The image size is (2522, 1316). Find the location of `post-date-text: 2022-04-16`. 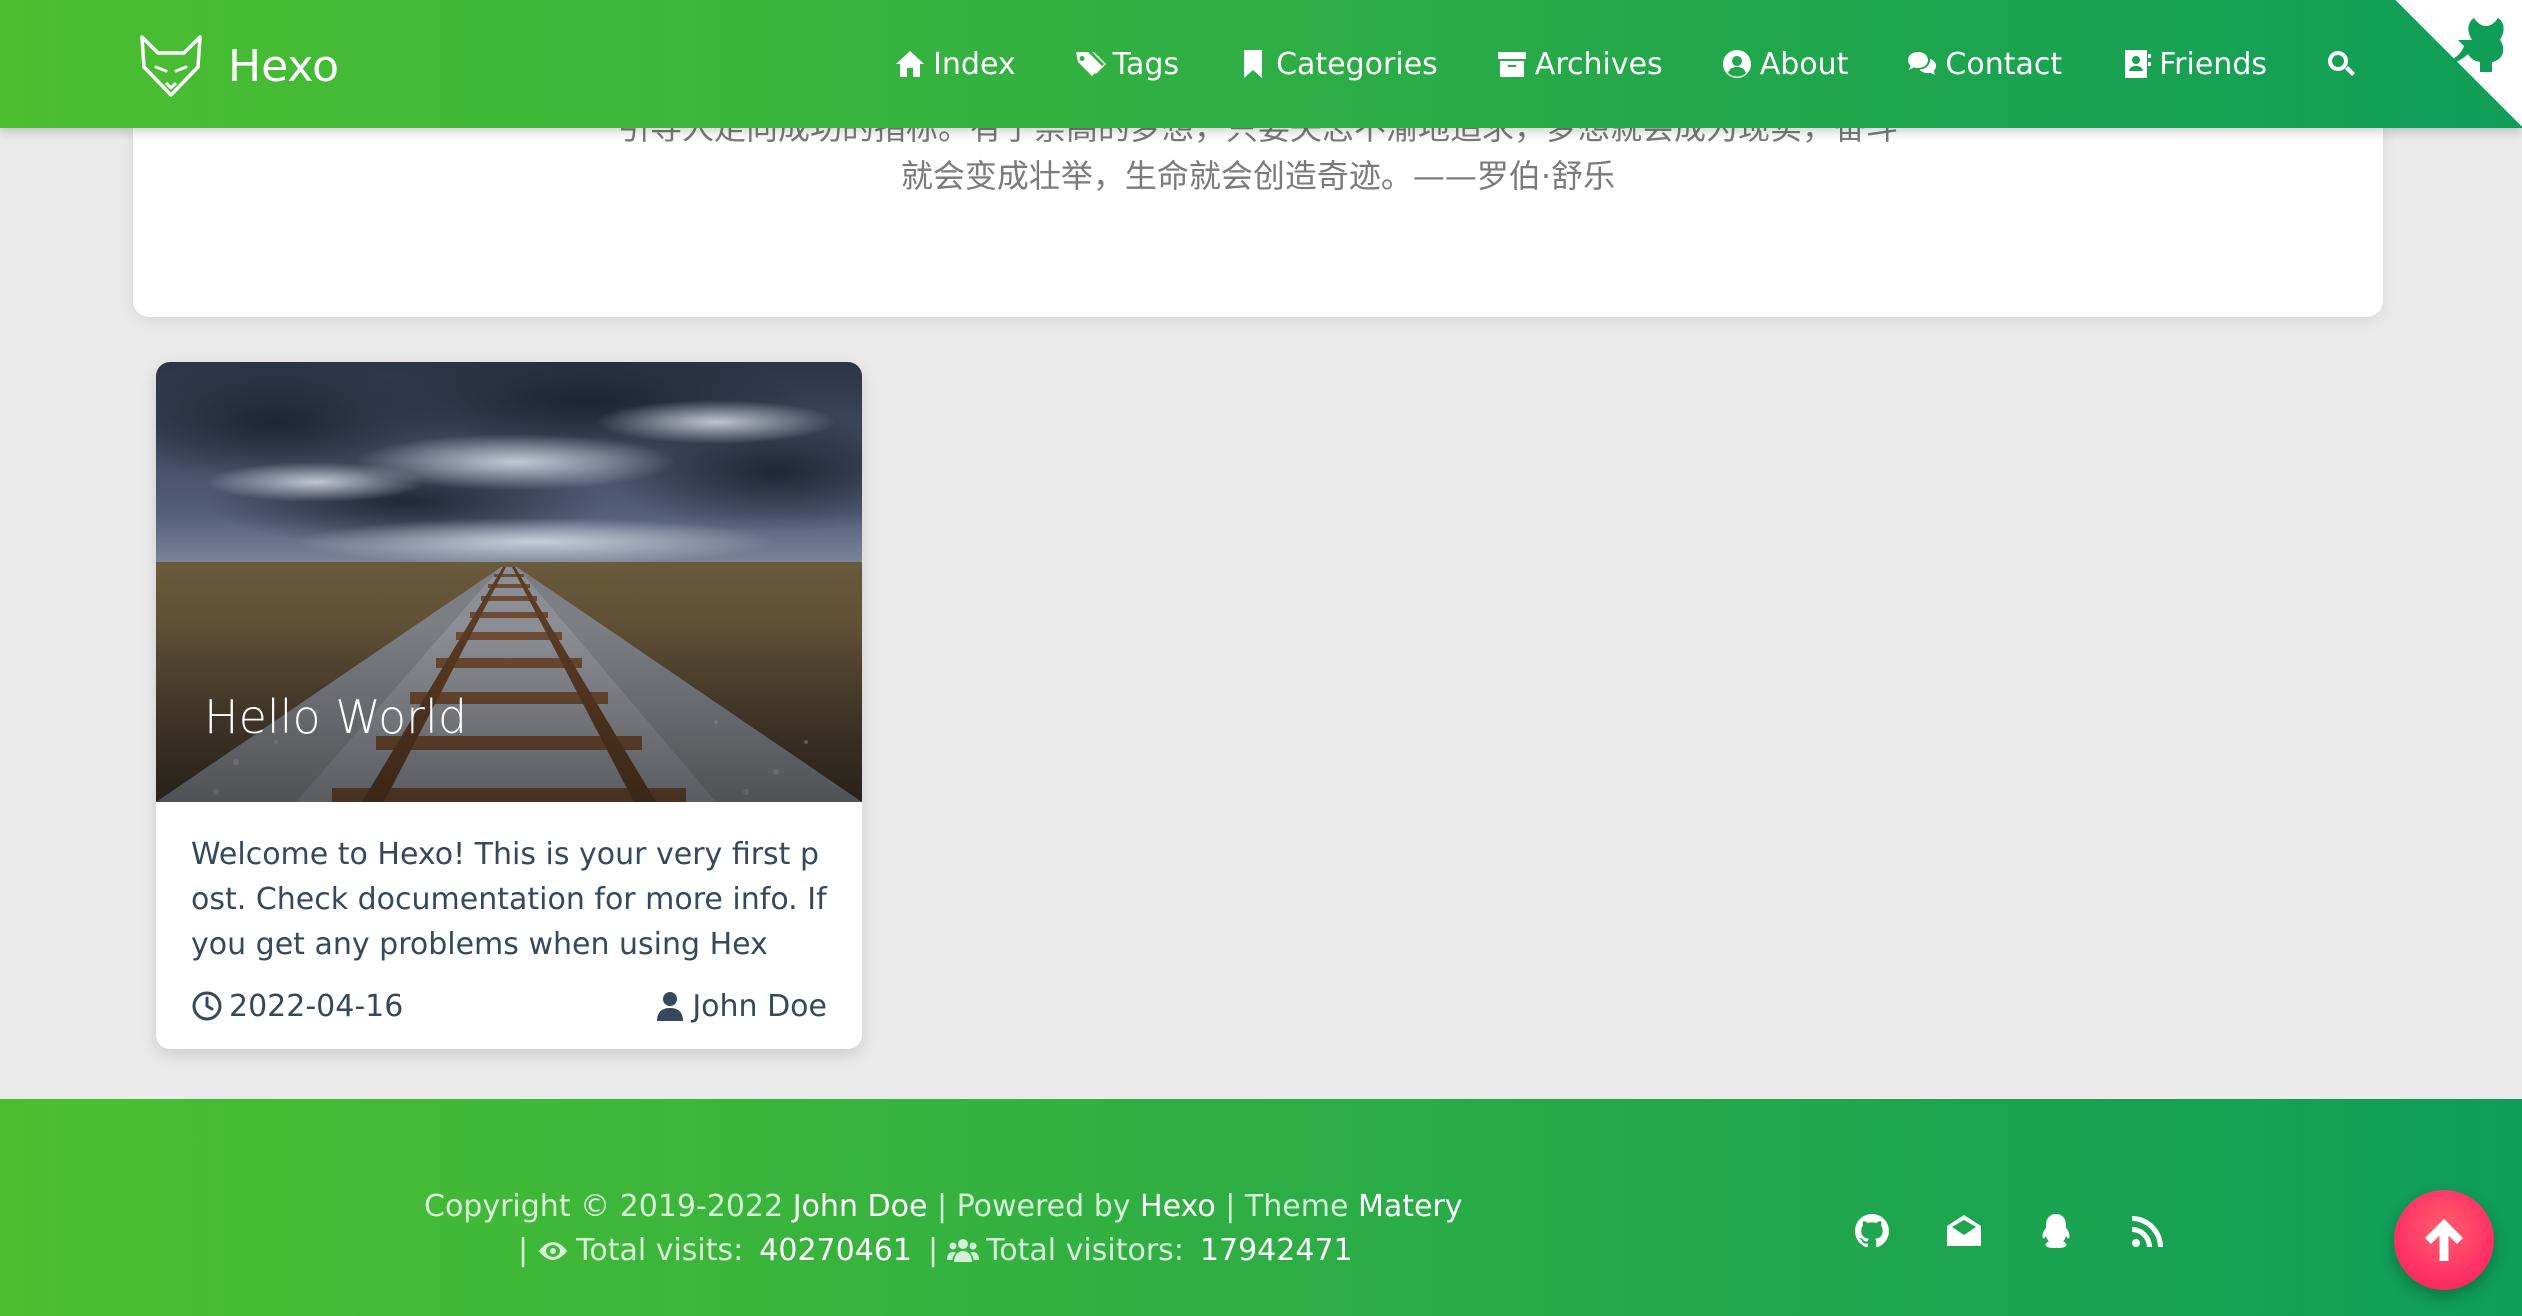

post-date-text: 2022-04-16 is located at coordinates (316, 1006).